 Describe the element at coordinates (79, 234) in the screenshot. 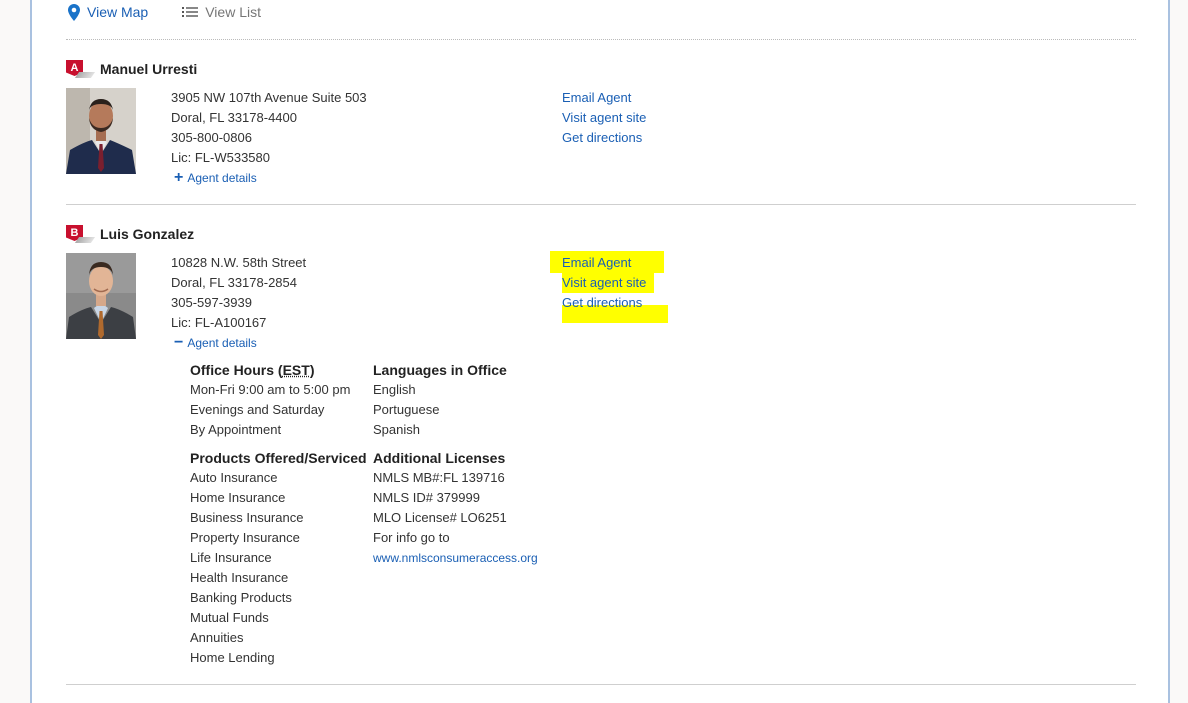

I see `map-marker-icon: B` at that location.